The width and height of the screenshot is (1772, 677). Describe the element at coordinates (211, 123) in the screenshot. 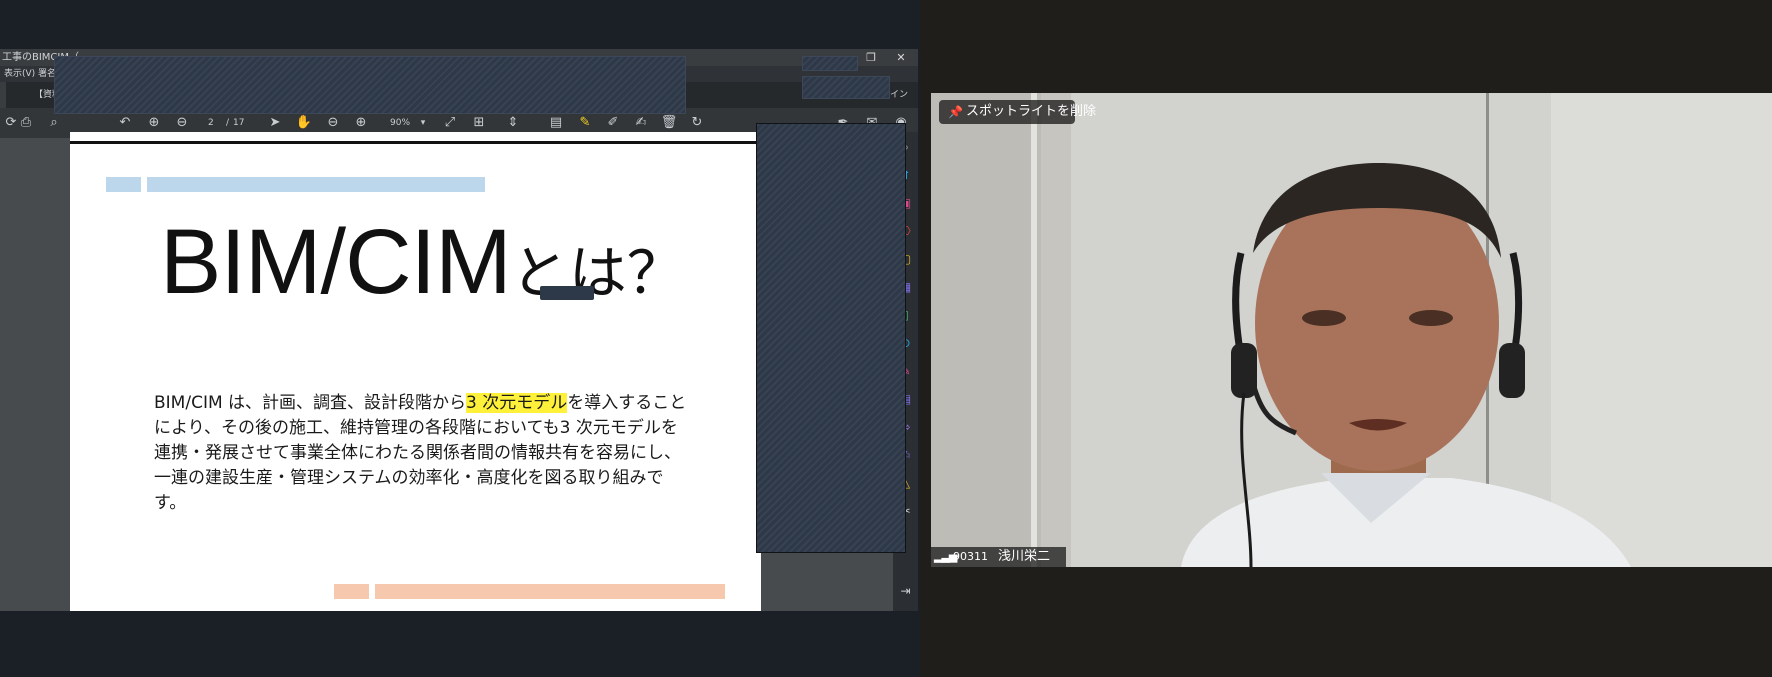

I see `page-current: 2` at that location.